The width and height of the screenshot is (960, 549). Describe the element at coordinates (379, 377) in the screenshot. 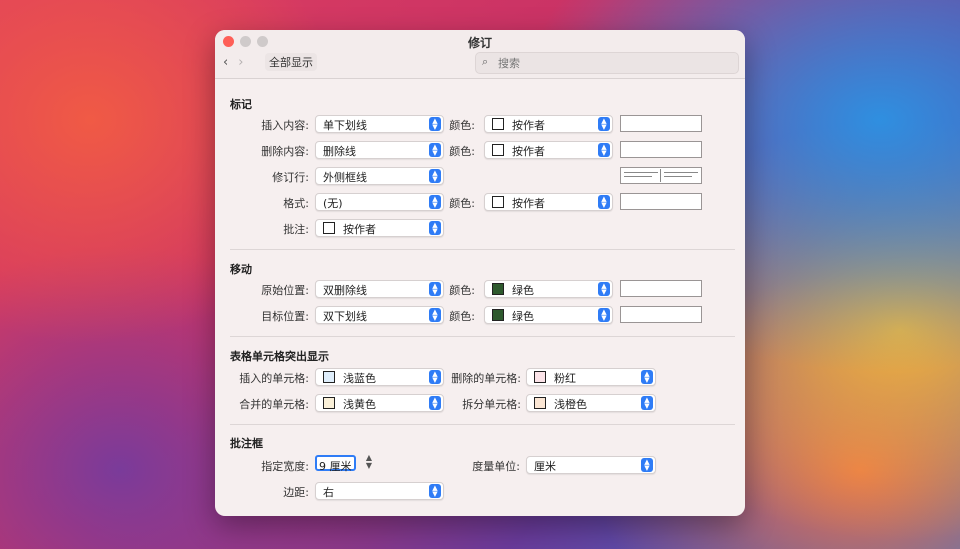

I see `inserted-cells-popup: 浅蓝色 ▲ ▼` at that location.